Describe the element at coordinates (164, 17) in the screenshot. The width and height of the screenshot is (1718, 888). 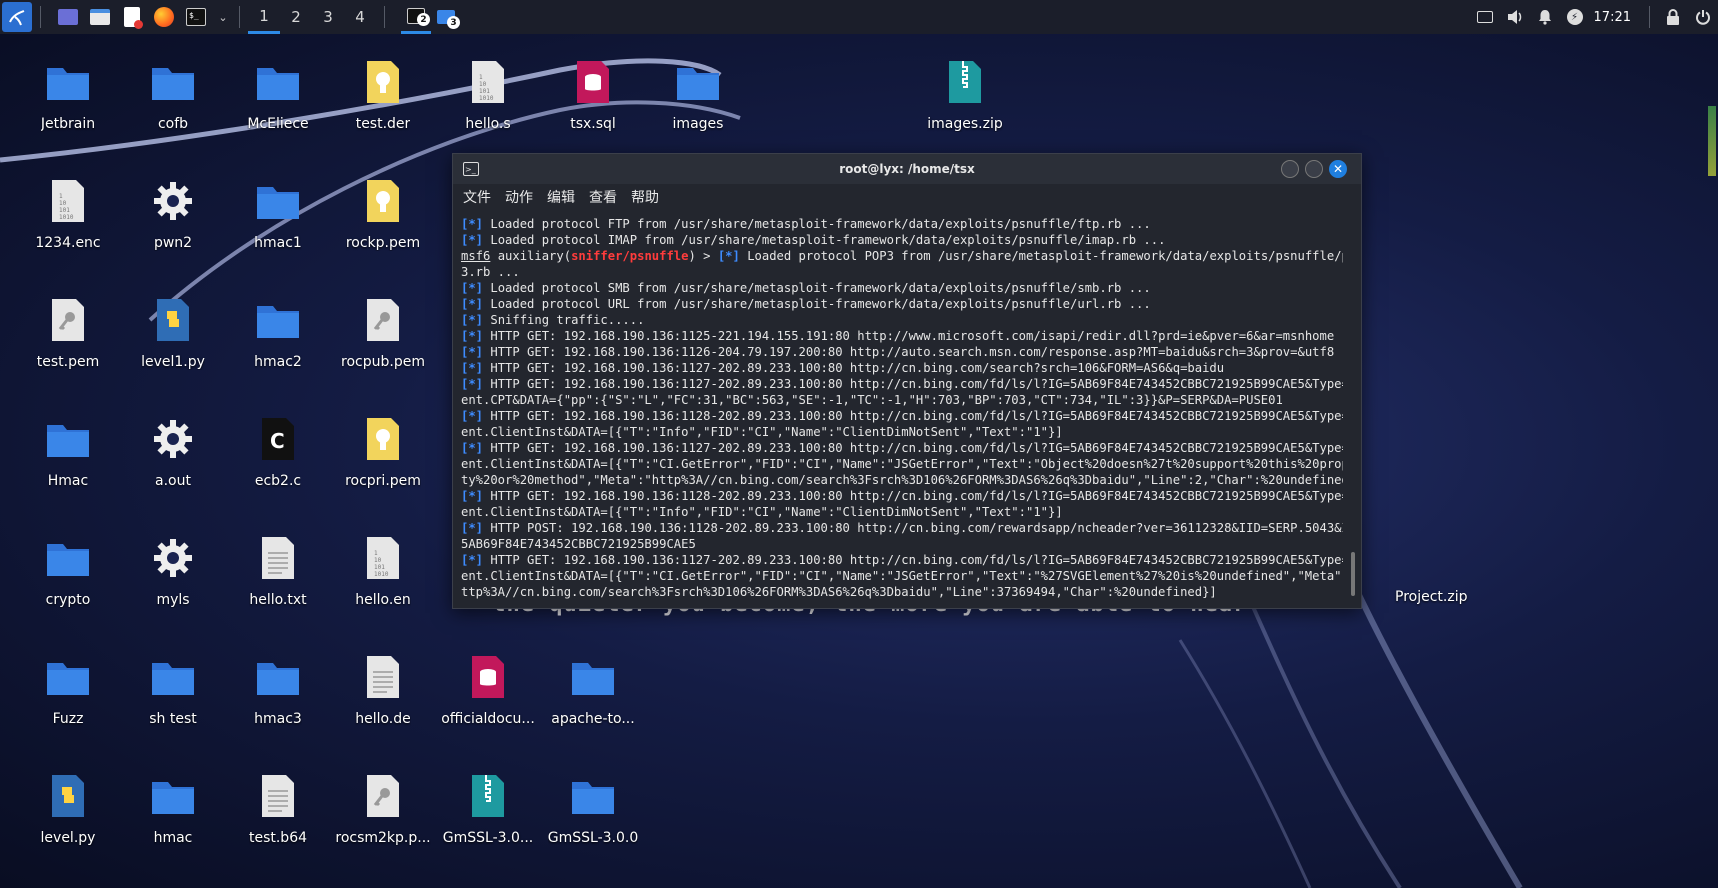
I see `firefox-icon` at that location.